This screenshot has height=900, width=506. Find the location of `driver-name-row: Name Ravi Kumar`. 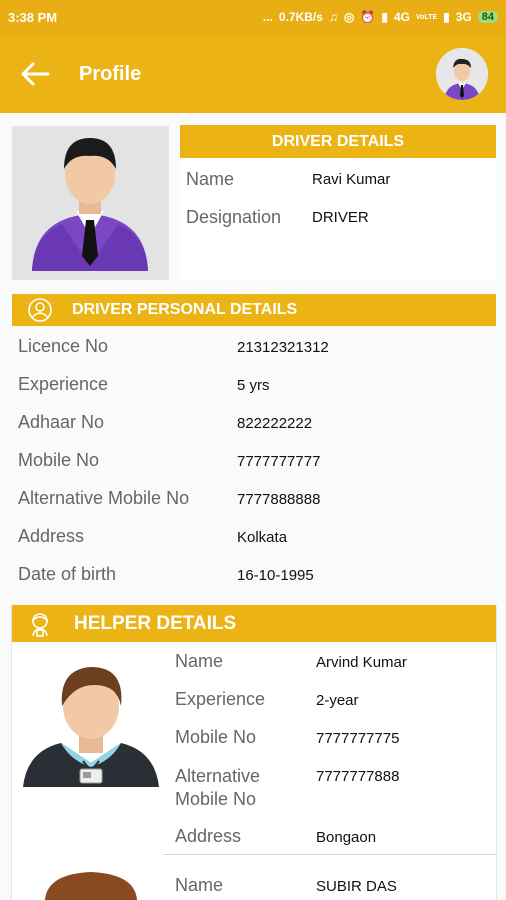

driver-name-row: Name Ravi Kumar is located at coordinates (288, 179).